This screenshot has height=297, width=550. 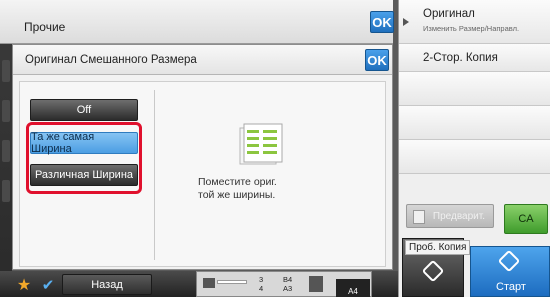 I want to click on option-description: Поместите ориг. той же ширины., so click(x=268, y=189).